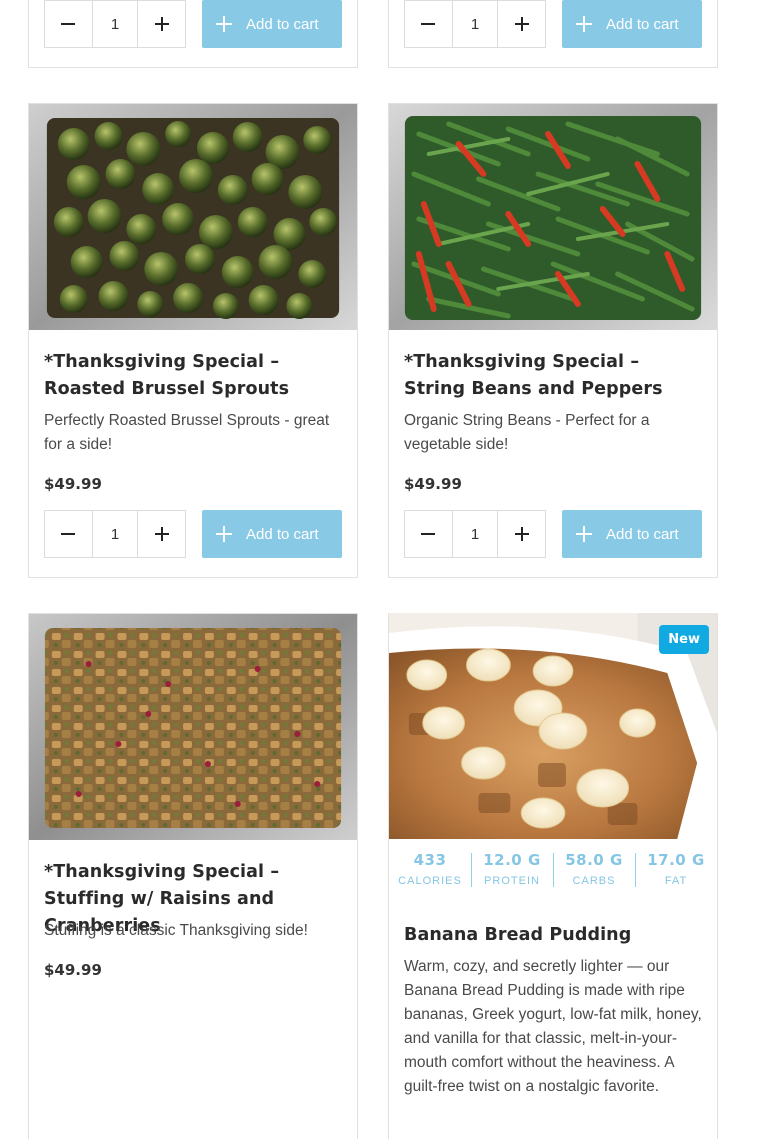 This screenshot has height=1139, width=765. I want to click on string-beans-peppers-photo, so click(553, 217).